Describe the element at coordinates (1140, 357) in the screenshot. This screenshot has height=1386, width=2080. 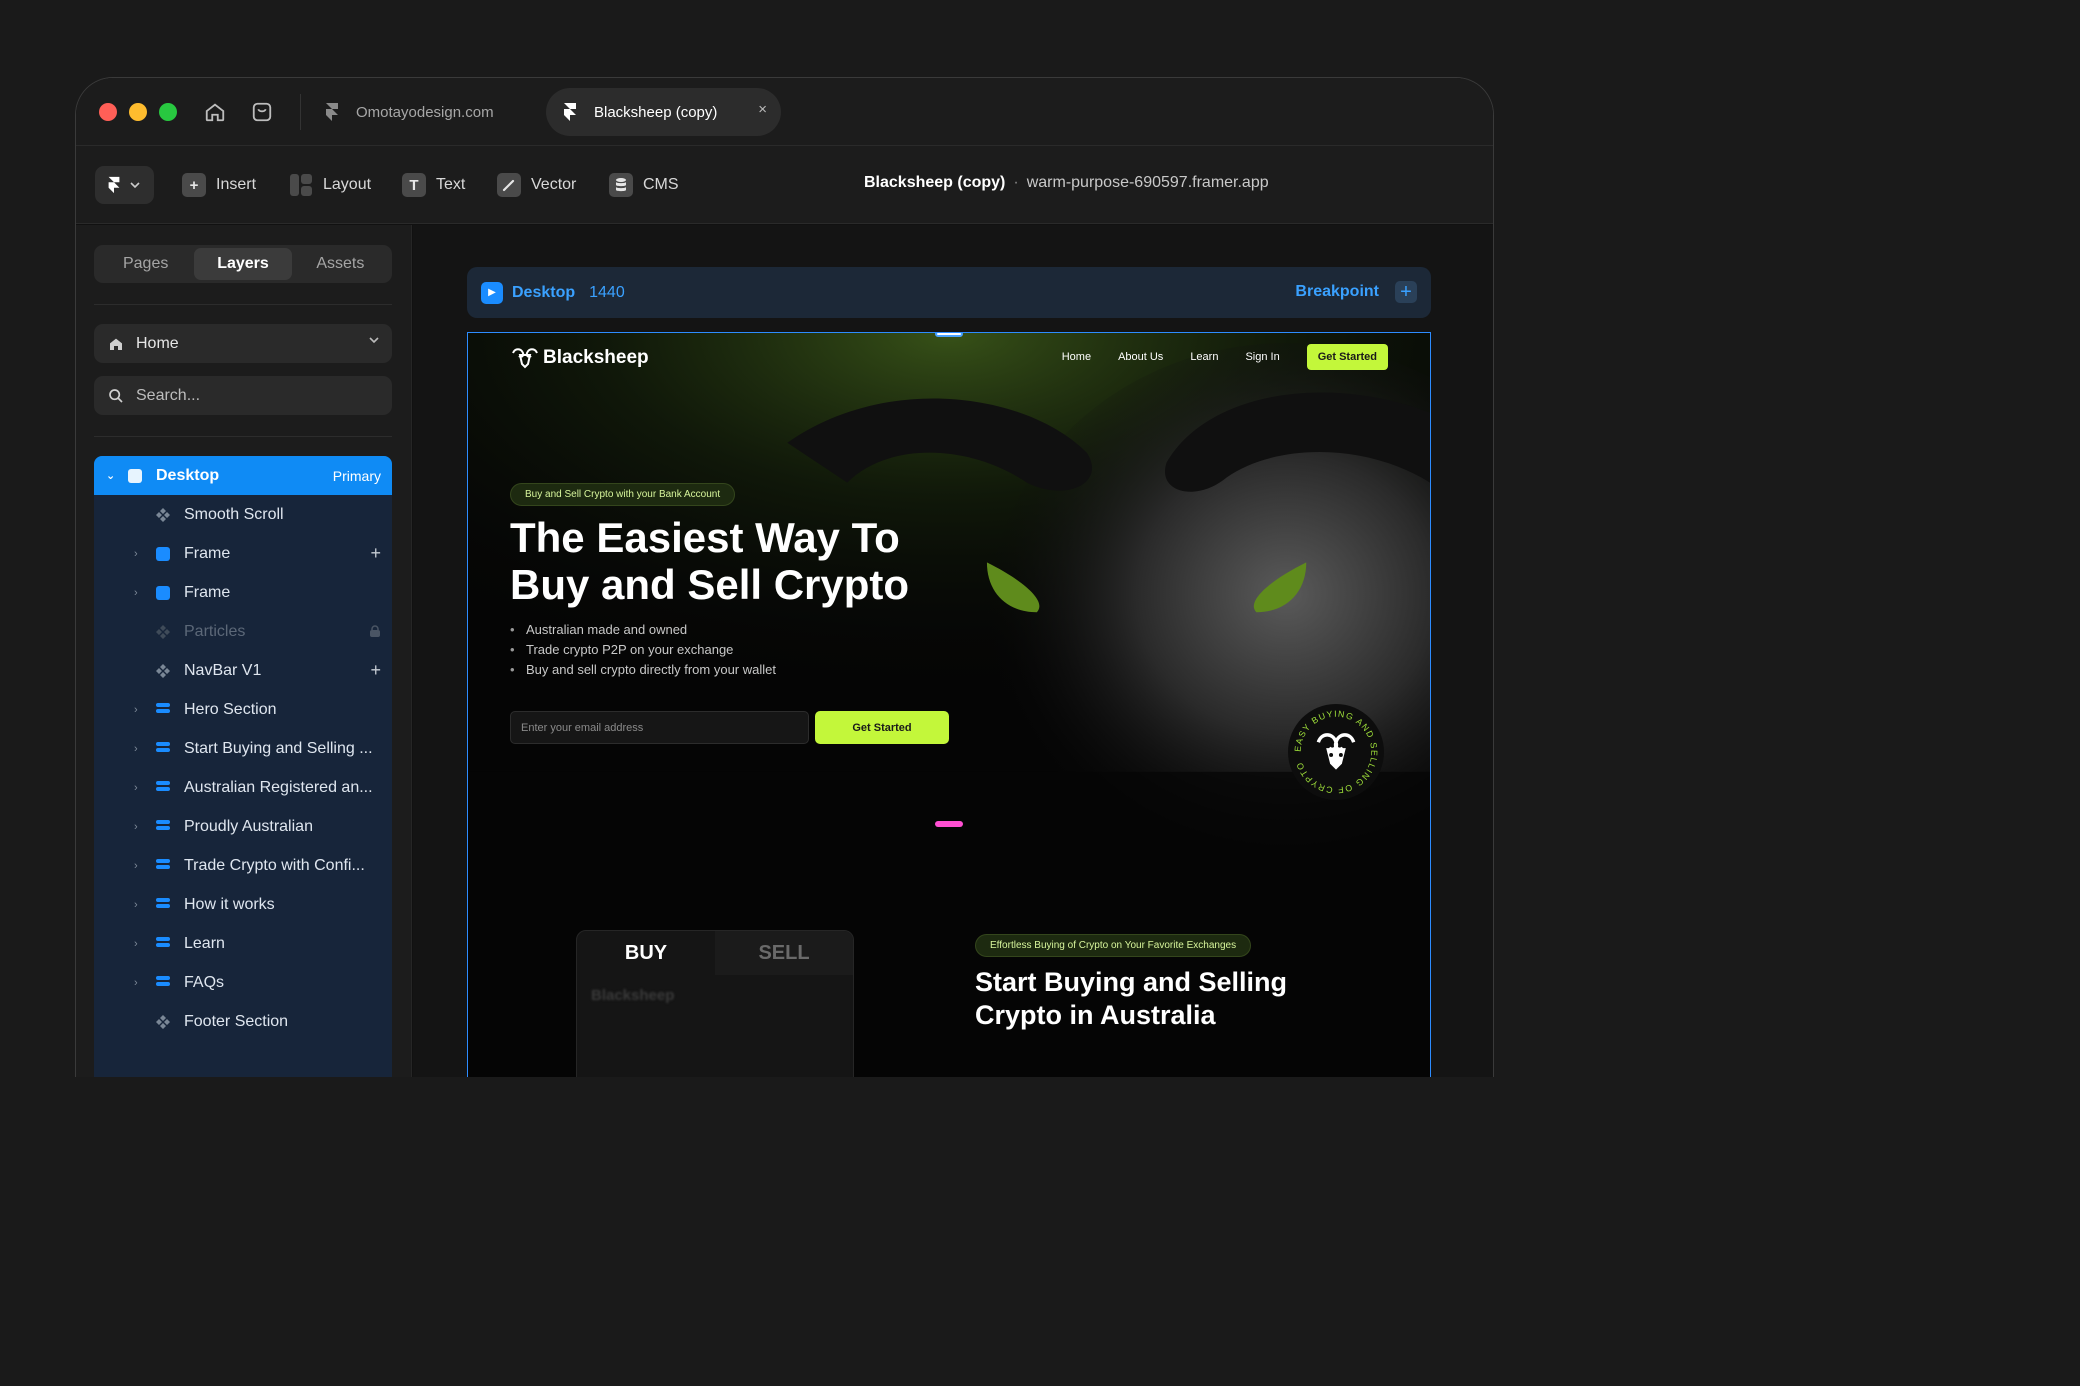
I see `nav-about-us: About Us` at that location.